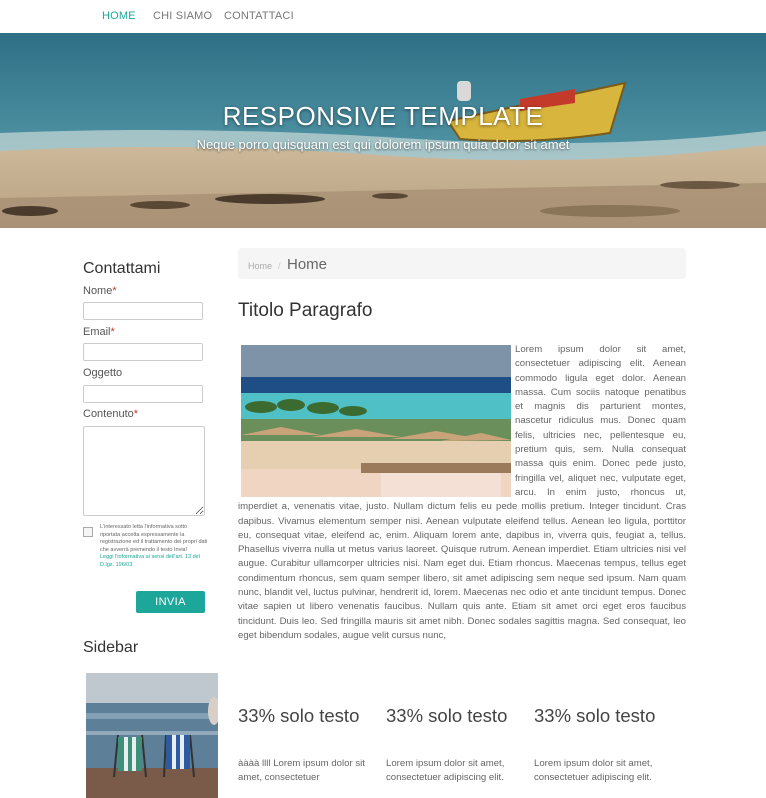 Image resolution: width=766 pixels, height=798 pixels. Describe the element at coordinates (305, 310) in the screenshot. I see `article-title: Titolo Paragrafo` at that location.